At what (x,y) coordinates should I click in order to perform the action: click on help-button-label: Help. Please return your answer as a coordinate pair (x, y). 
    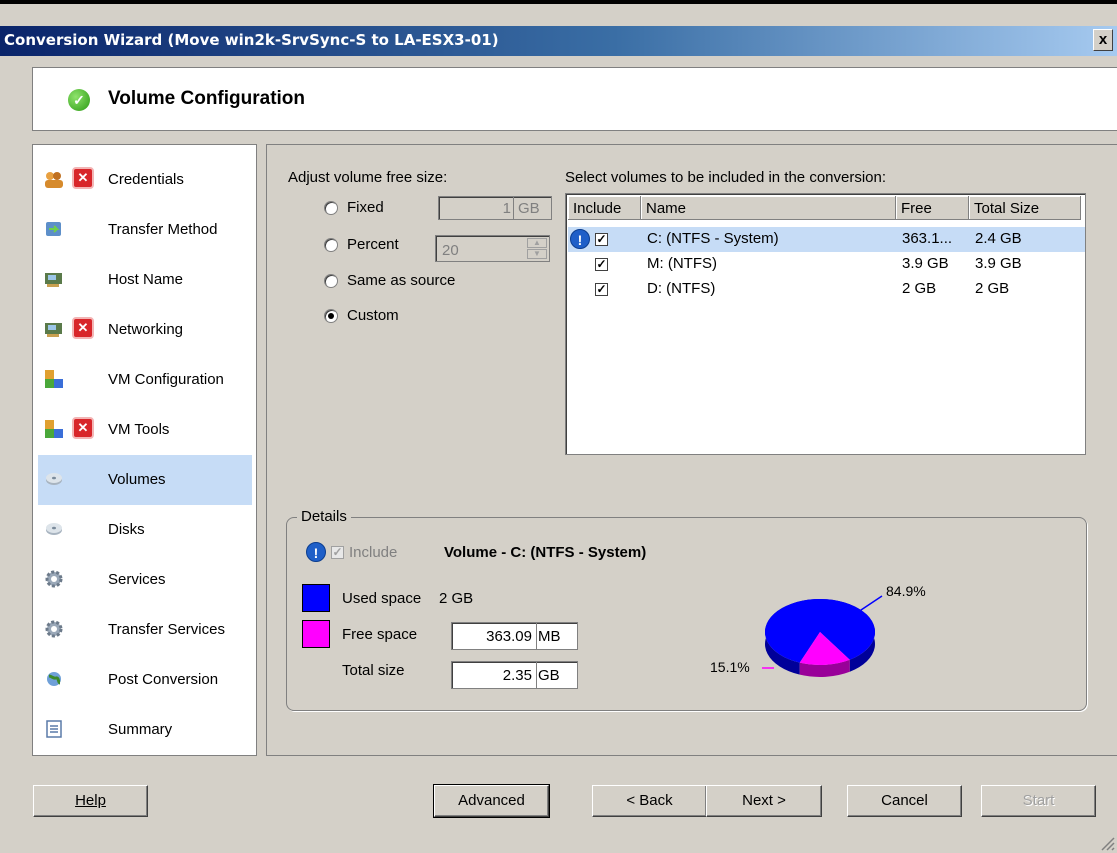
    Looking at the image, I should click on (90, 800).